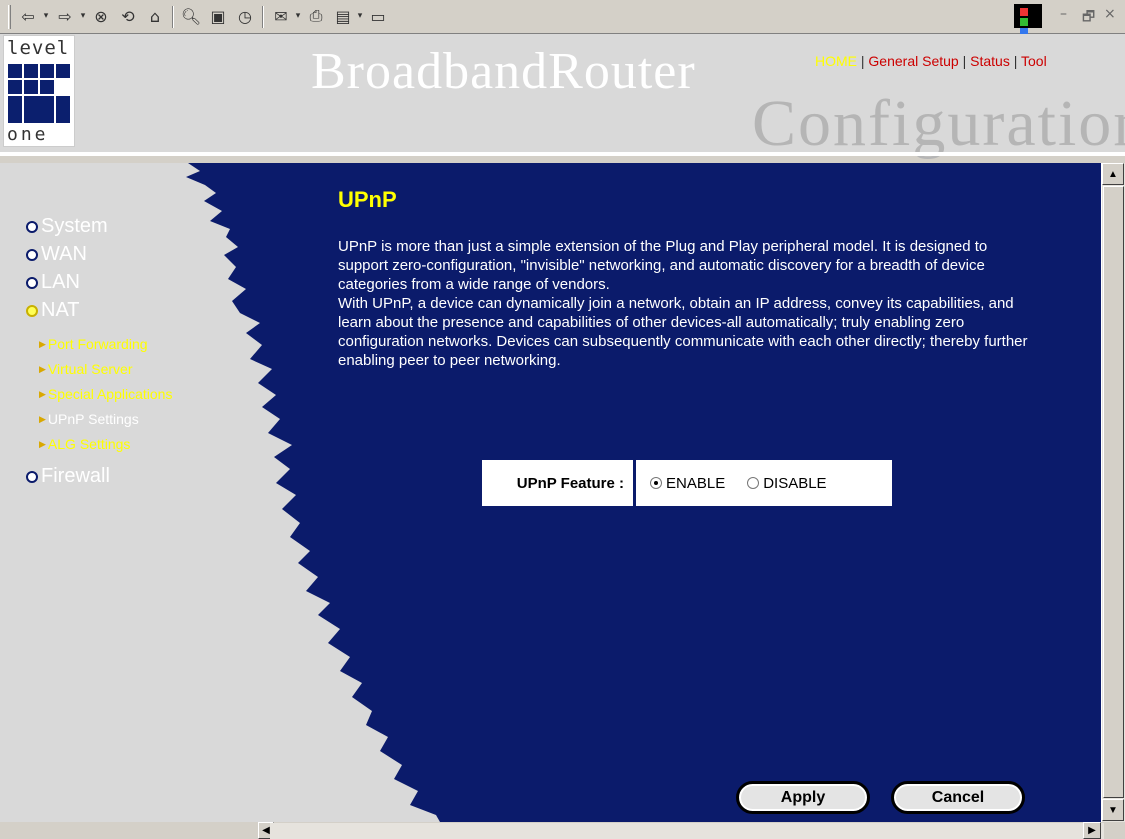  I want to click on nav-general-setup: General Setup, so click(913, 61).